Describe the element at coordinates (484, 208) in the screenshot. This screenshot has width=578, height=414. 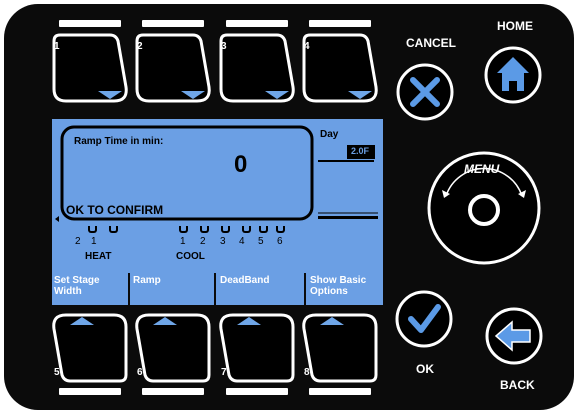
I see `menu-dial: MENU` at that location.